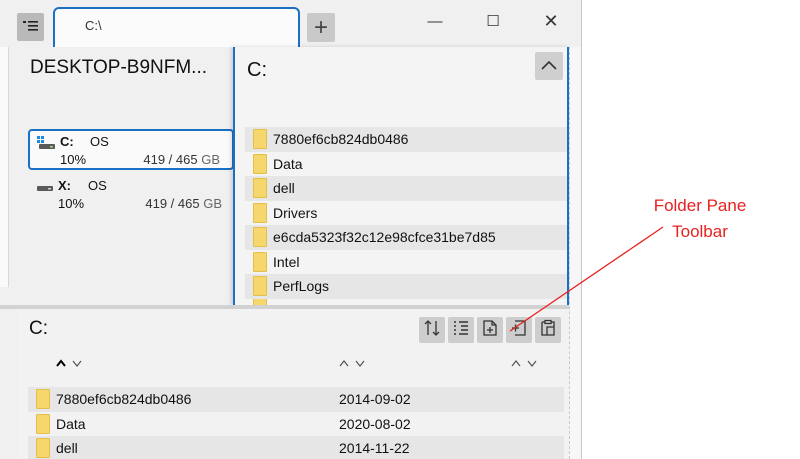 This screenshot has height=459, width=800. I want to click on table-row: 7880ef6cb824db0486 2014-09-02, so click(296, 399).